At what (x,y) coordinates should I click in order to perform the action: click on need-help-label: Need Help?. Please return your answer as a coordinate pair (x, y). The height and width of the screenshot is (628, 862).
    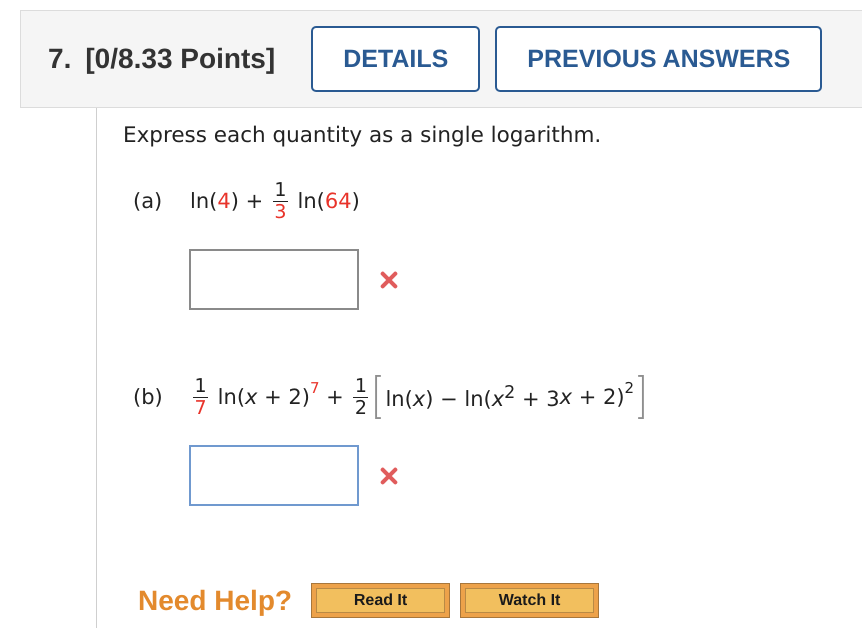
    Looking at the image, I should click on (215, 600).